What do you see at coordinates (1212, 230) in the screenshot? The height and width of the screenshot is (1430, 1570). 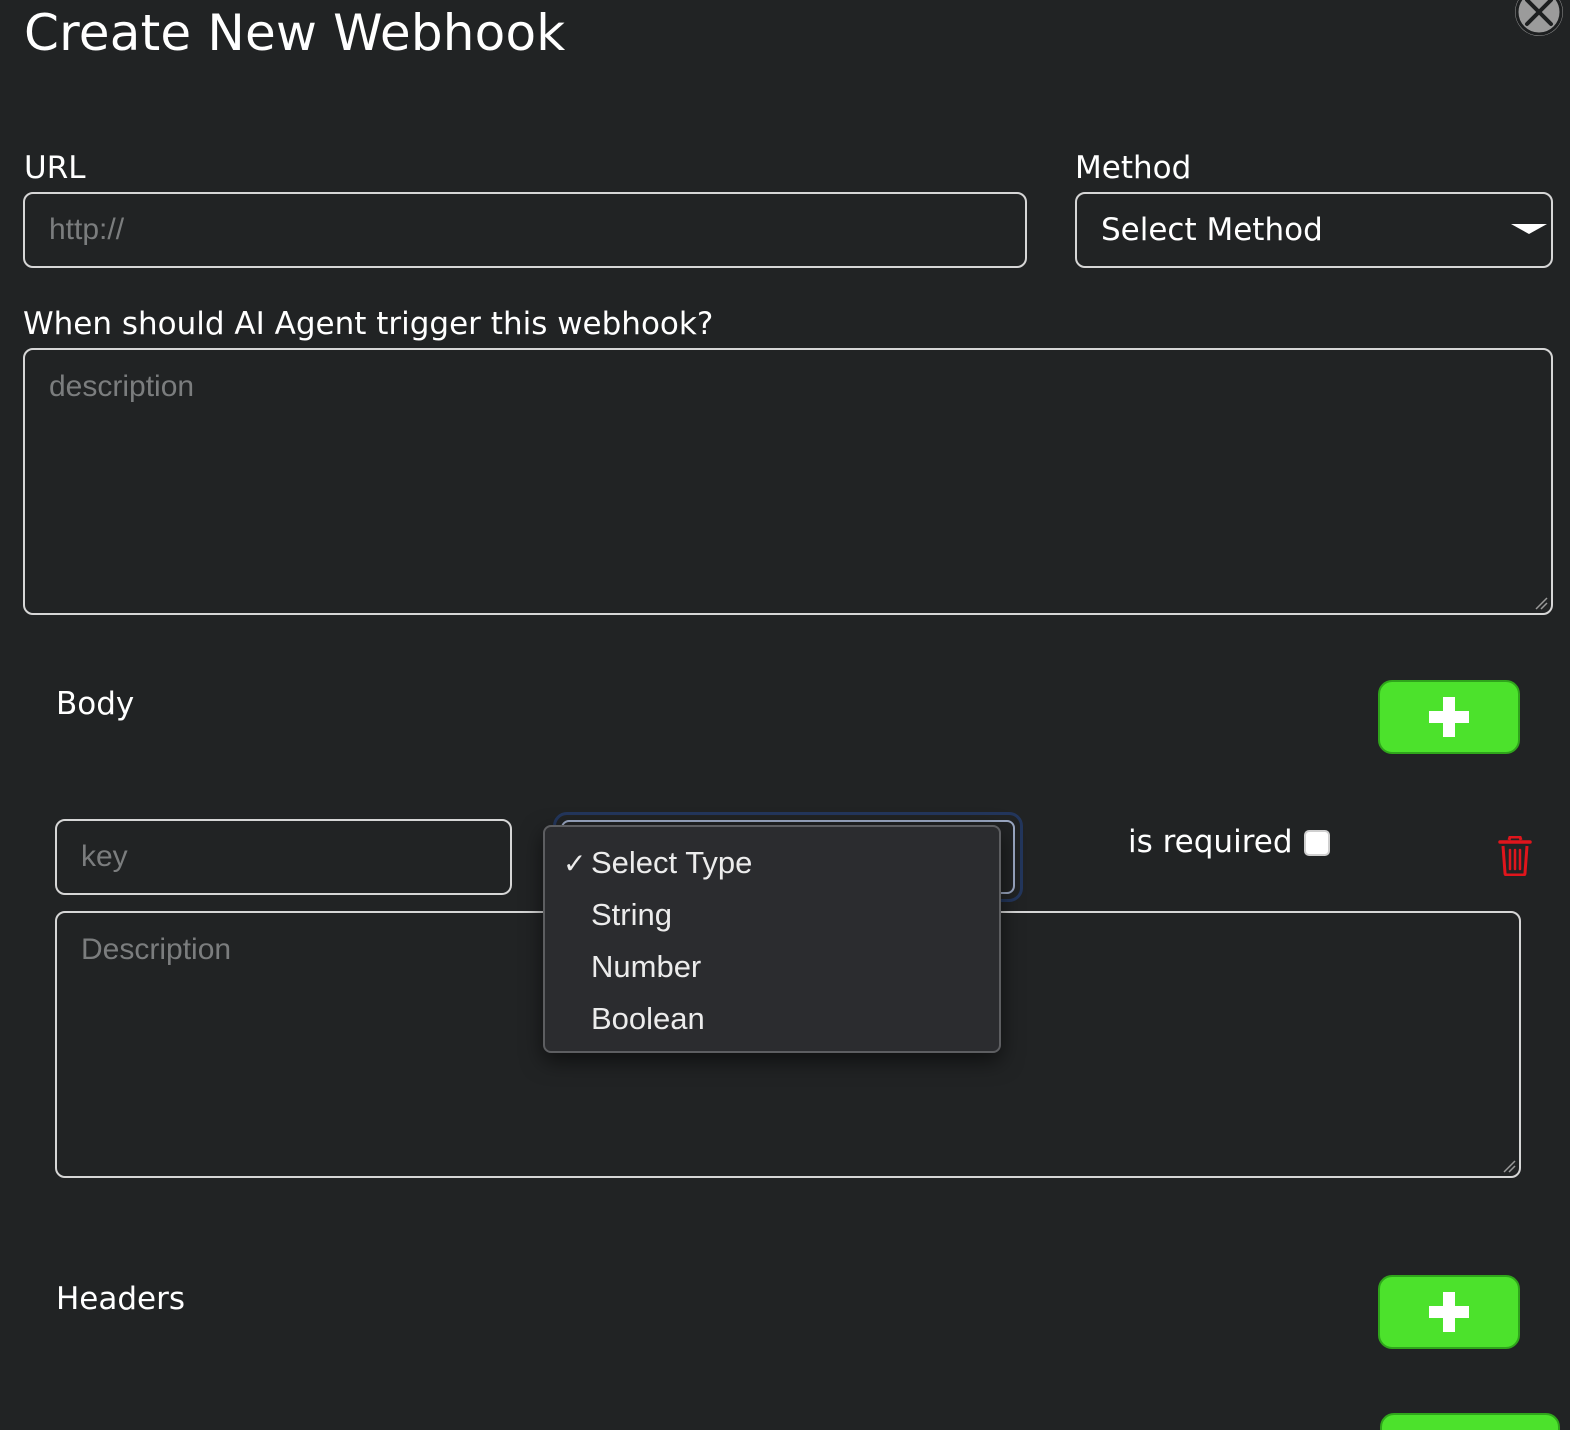 I see `method-selected-value: Select Method` at bounding box center [1212, 230].